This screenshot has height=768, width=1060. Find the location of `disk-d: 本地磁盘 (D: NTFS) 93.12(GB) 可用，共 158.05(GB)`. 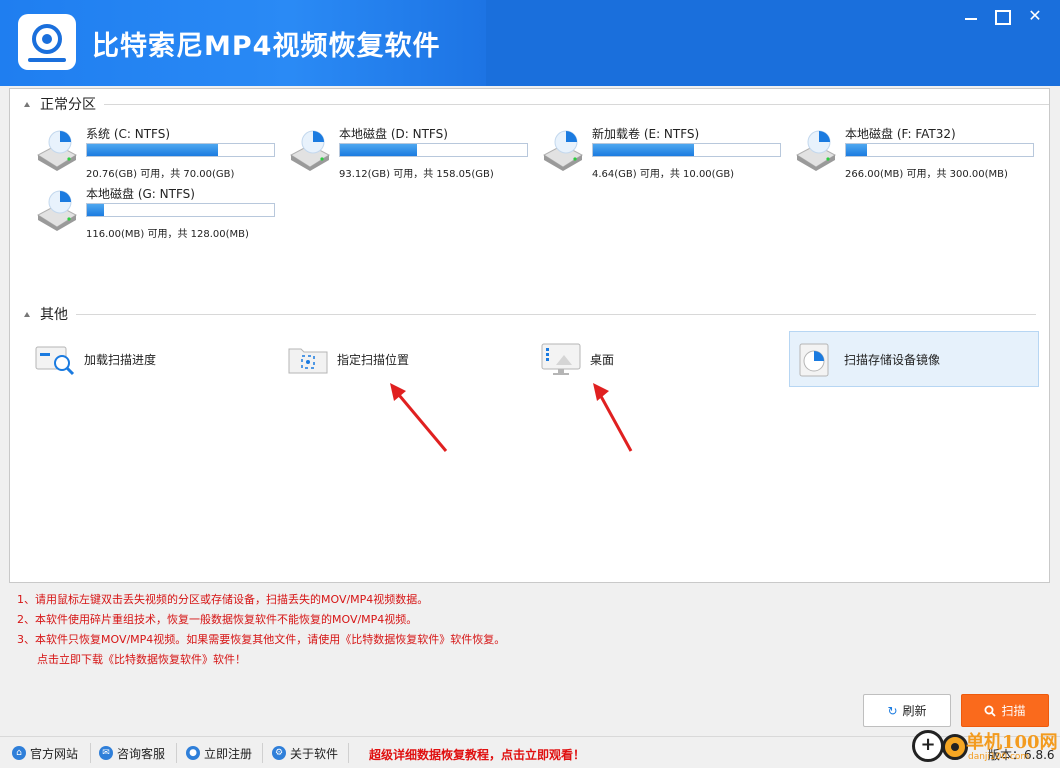

disk-d: 本地磁盘 (D: NTFS) 93.12(GB) 可用，共 158.05(GB) is located at coordinates (410, 155).